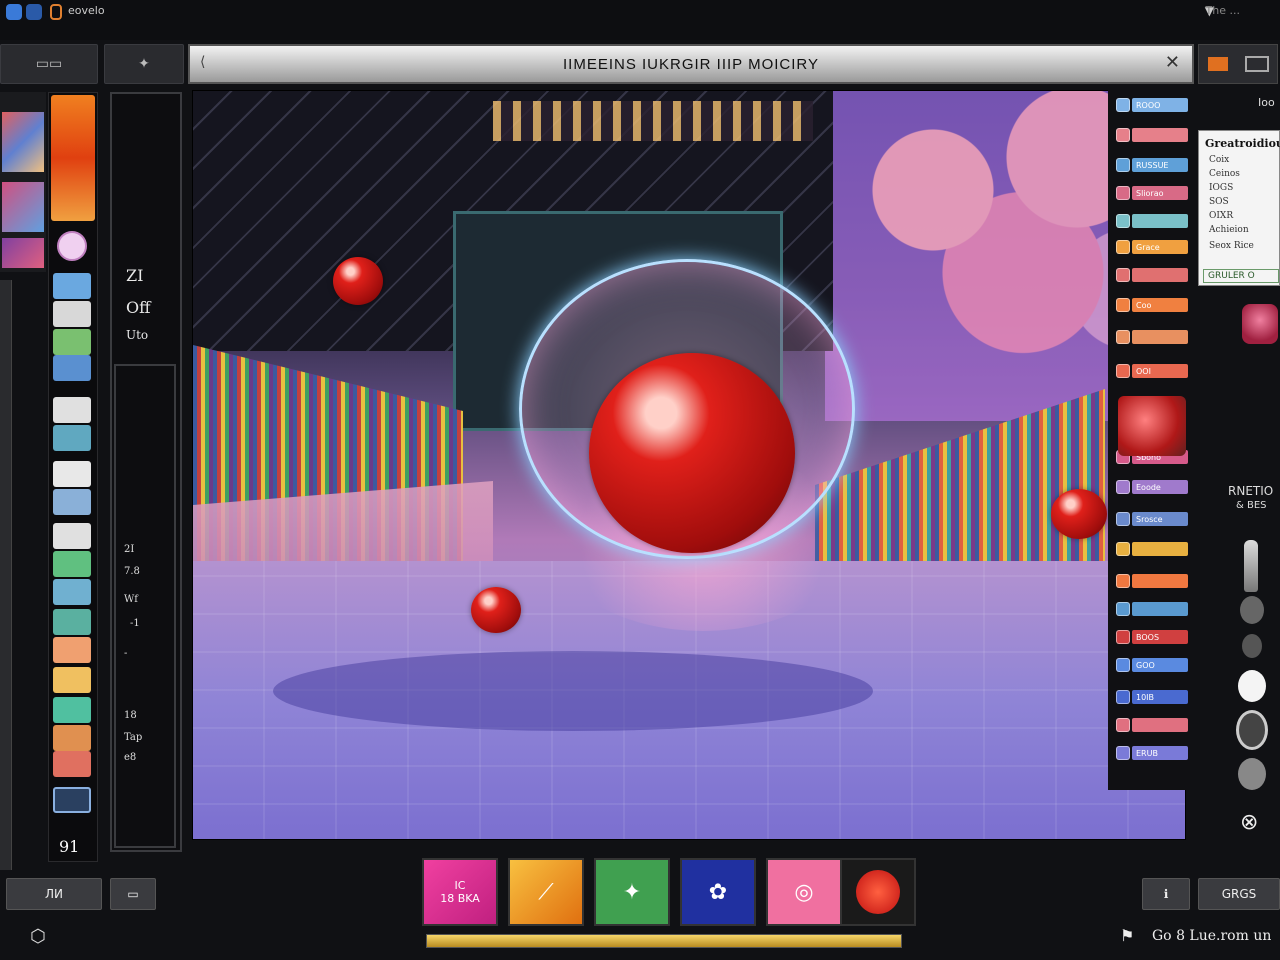  What do you see at coordinates (1152, 519) in the screenshot?
I see `item-list-row: Srosce` at bounding box center [1152, 519].